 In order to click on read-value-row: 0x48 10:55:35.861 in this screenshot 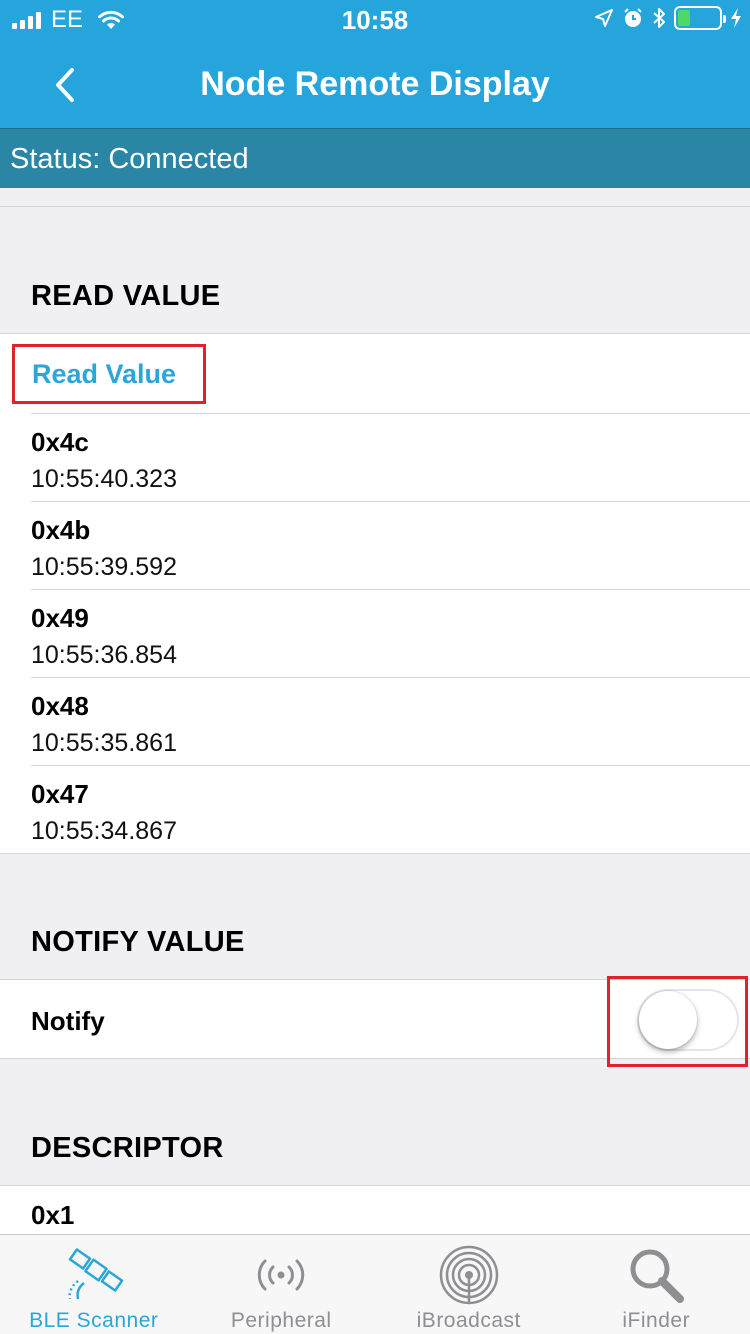, I will do `click(375, 721)`.